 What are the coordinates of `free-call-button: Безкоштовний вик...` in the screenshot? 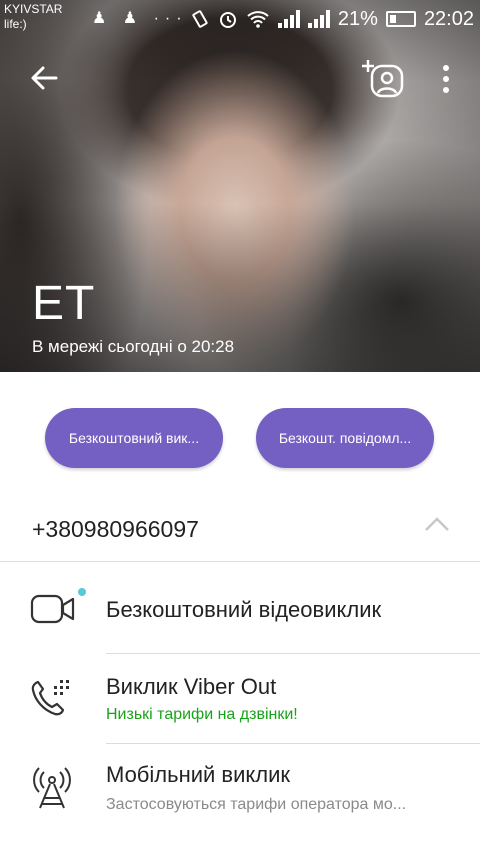 It's located at (134, 438).